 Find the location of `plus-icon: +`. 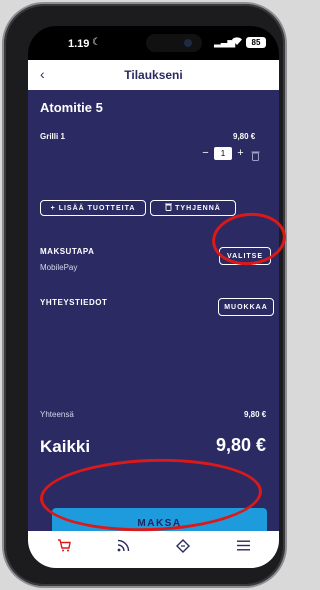

plus-icon: + is located at coordinates (53, 208).